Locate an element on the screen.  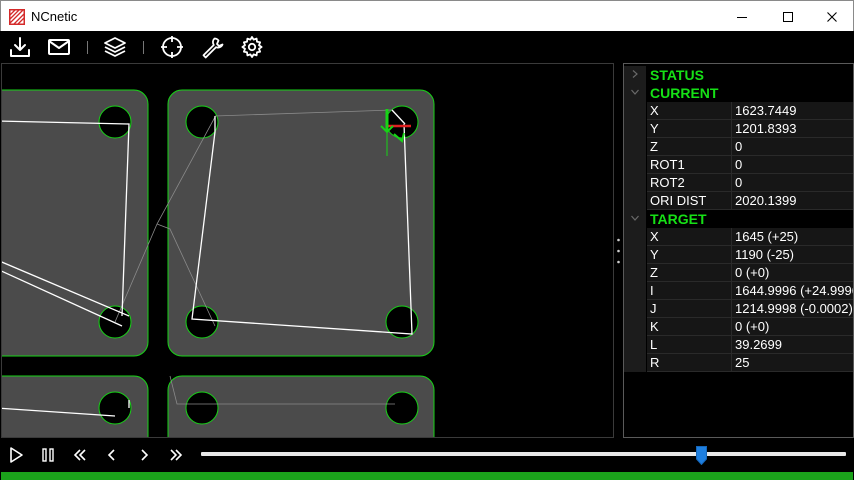
play-button is located at coordinates (16, 455).